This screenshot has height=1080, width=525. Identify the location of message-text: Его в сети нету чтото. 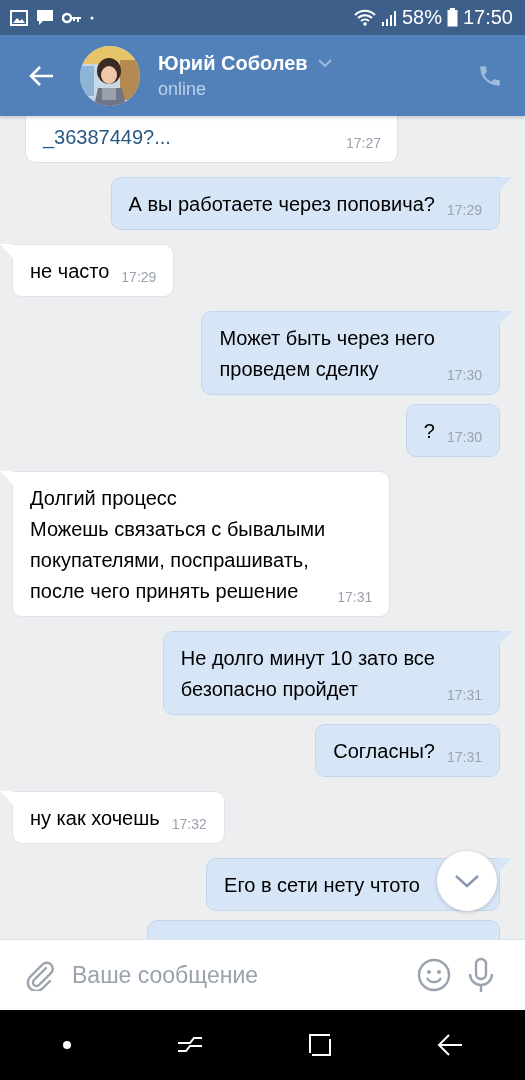
(322, 885).